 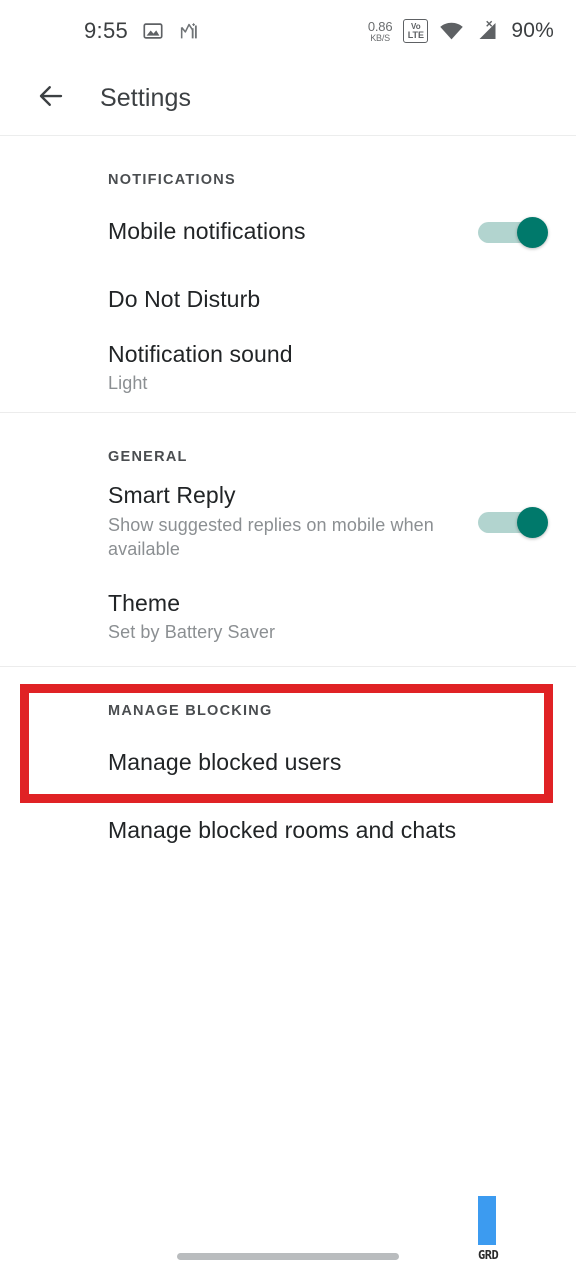 I want to click on row-title: Mobile notifications, so click(x=207, y=231).